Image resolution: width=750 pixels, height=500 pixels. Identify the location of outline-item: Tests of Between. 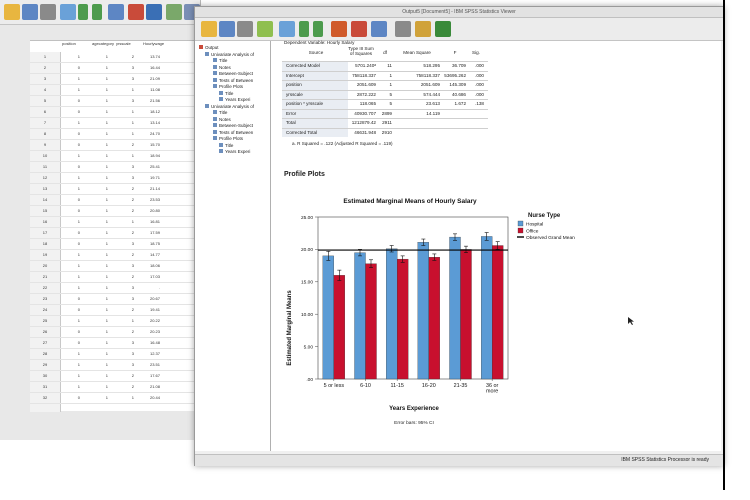
(236, 80).